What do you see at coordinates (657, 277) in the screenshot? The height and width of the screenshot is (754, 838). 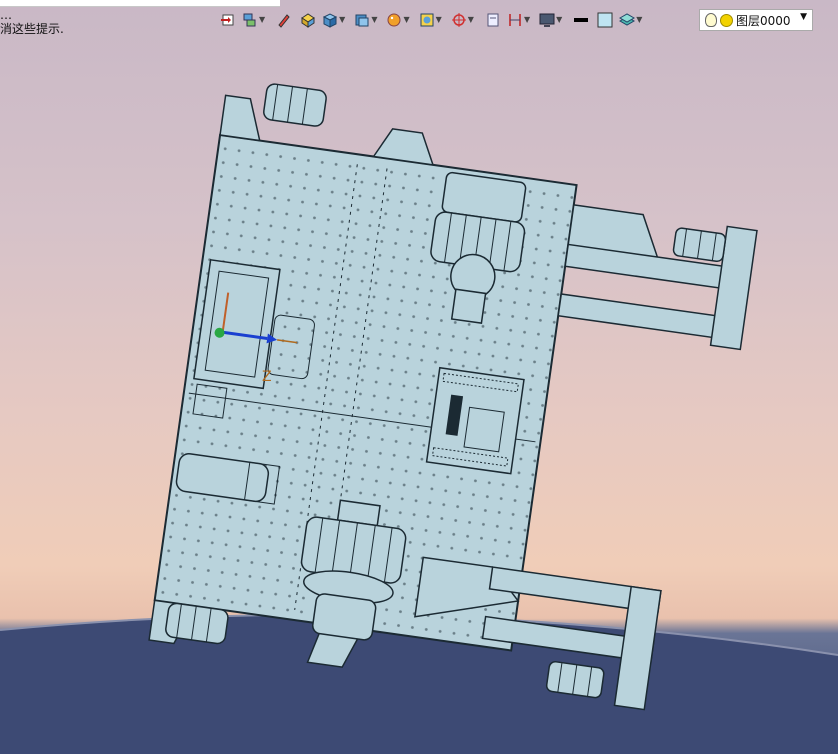 I see `arm-top-right` at bounding box center [657, 277].